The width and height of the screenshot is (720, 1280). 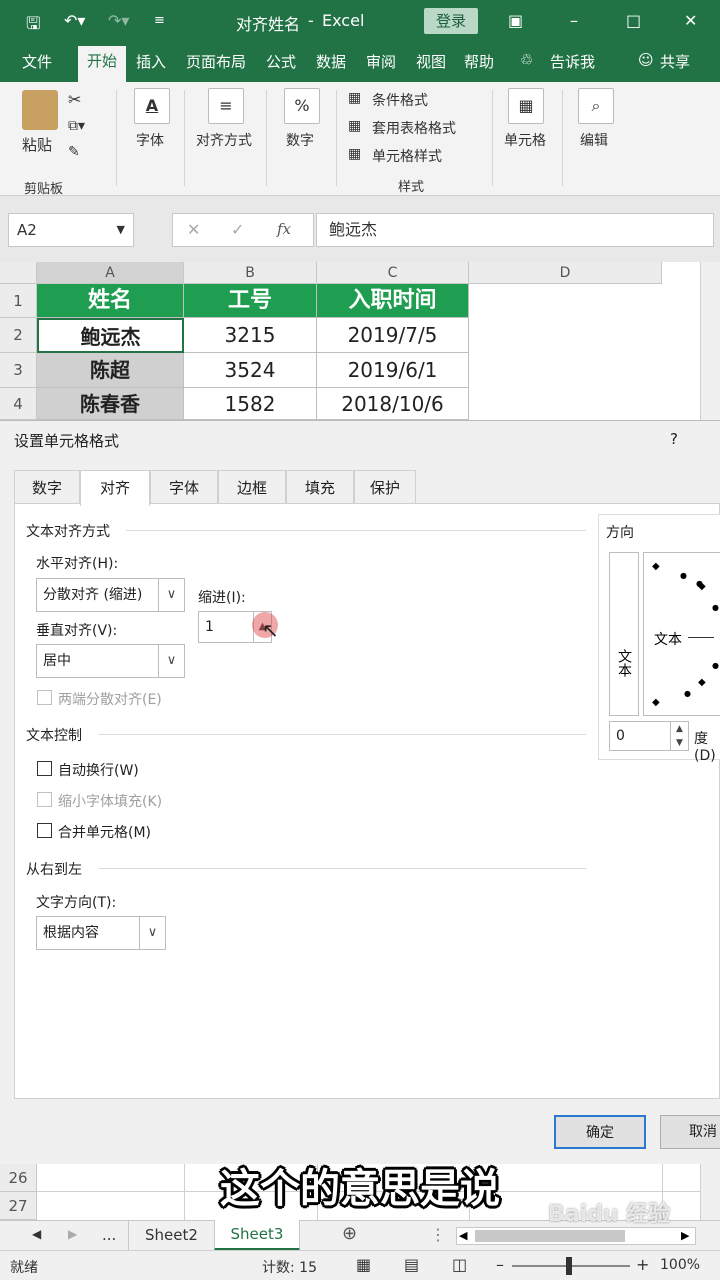 What do you see at coordinates (594, 140) in the screenshot?
I see `editing-button-label: 编辑` at bounding box center [594, 140].